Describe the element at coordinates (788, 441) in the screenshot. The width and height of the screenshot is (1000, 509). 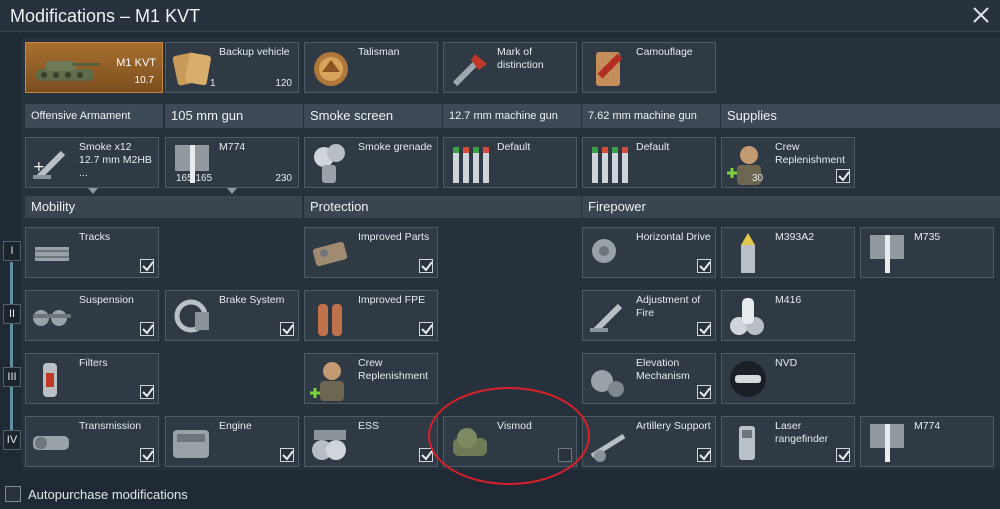
I see `mod-laser-rangefinder-card: Laser rangefinder` at that location.